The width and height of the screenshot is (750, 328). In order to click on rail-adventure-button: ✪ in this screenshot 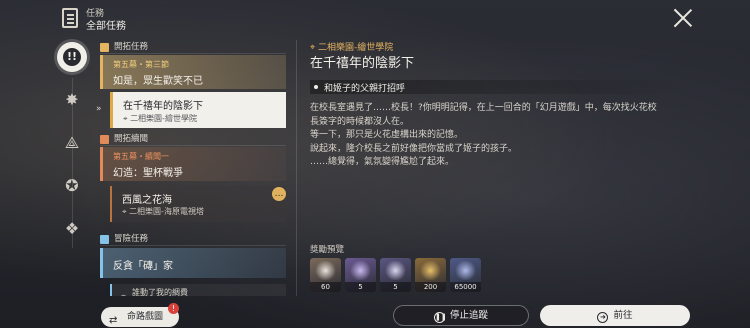, I will do `click(72, 186)`.